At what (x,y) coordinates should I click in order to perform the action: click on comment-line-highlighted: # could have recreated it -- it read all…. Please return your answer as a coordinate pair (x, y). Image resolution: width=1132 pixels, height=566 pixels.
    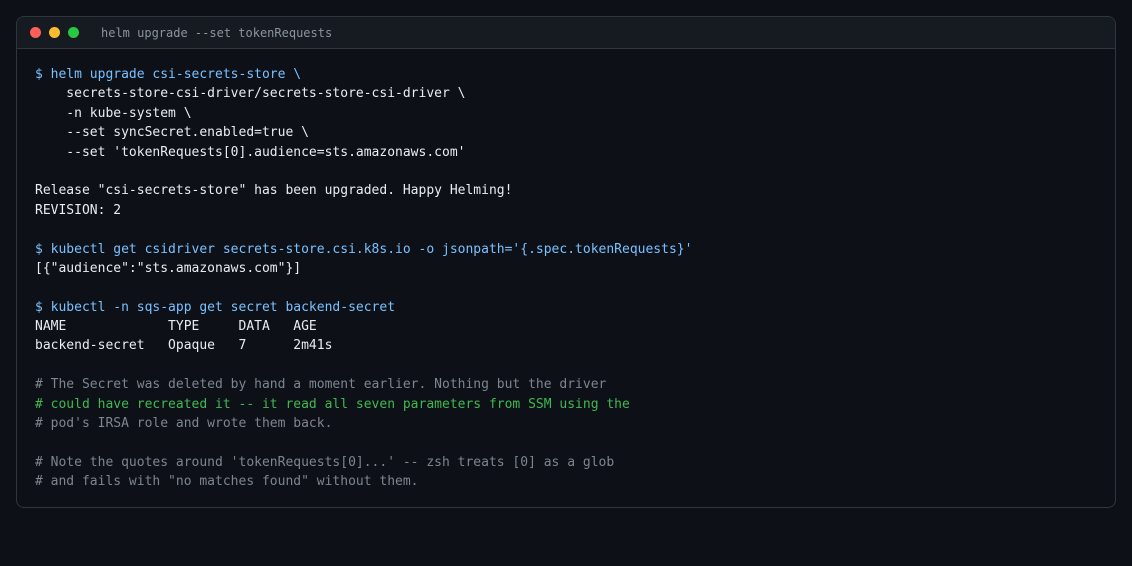
    Looking at the image, I should click on (332, 404).